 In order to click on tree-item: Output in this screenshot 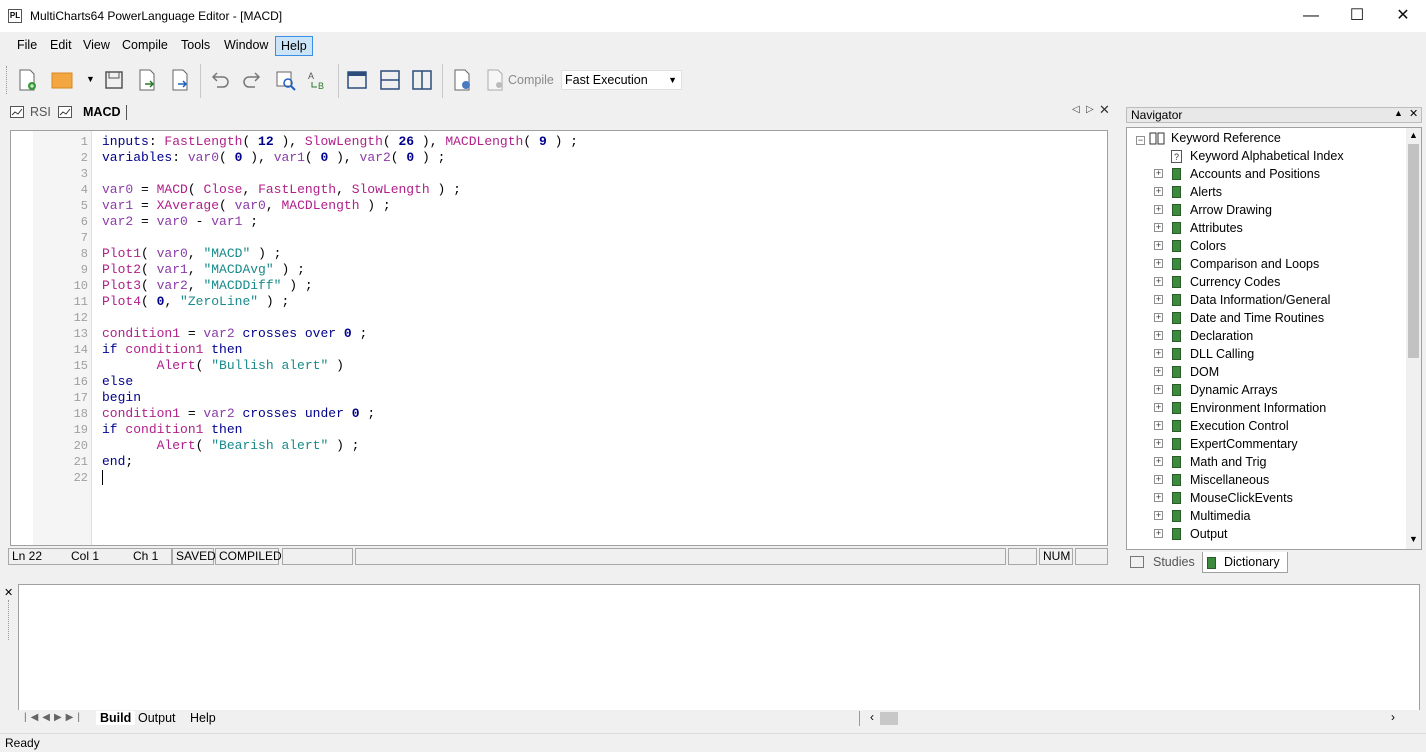, I will do `click(1209, 534)`.